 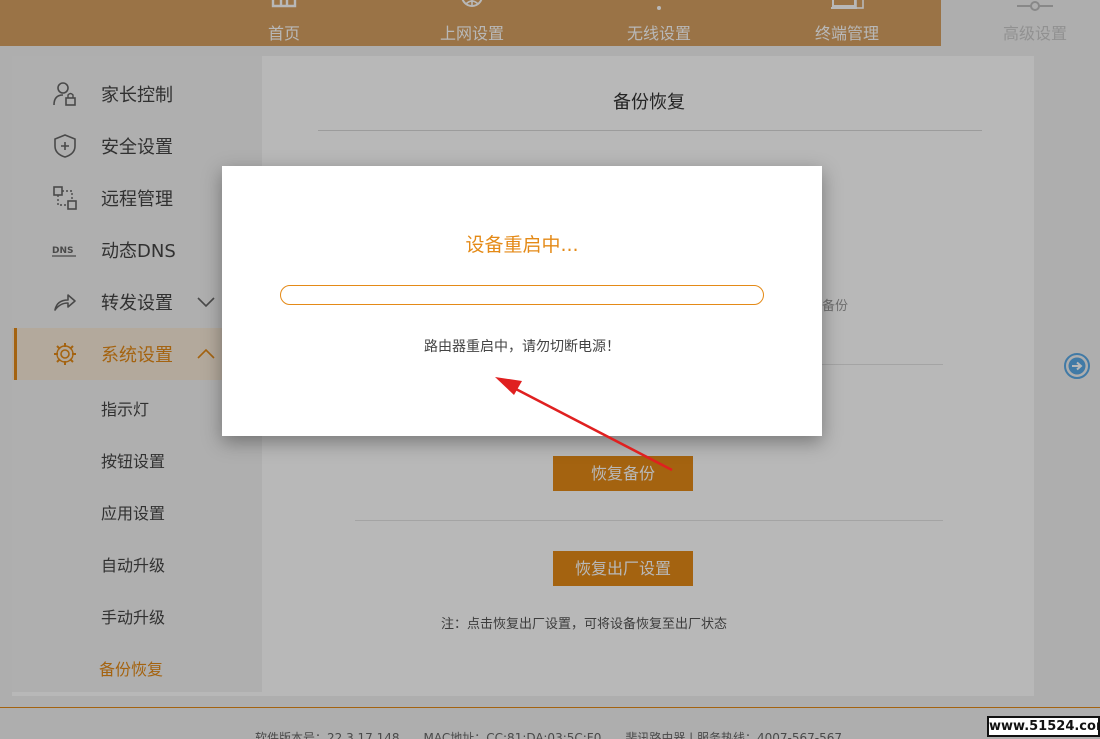 I want to click on watermark: www.51524.com, so click(x=1043, y=726).